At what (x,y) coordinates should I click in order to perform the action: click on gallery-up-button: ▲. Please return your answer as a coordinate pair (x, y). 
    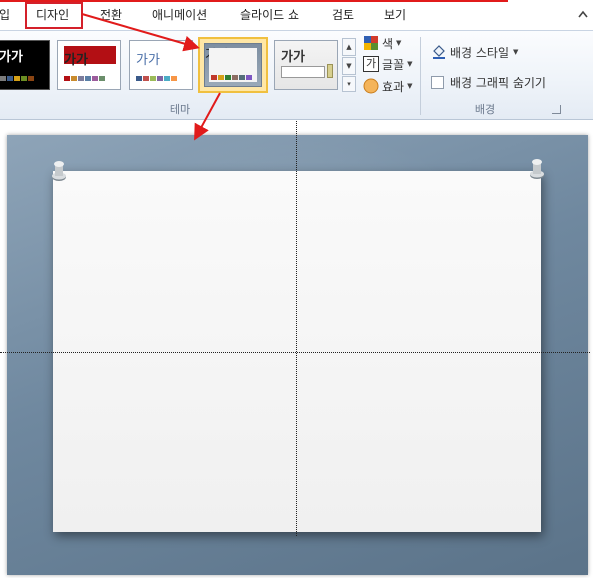
    Looking at the image, I should click on (349, 47).